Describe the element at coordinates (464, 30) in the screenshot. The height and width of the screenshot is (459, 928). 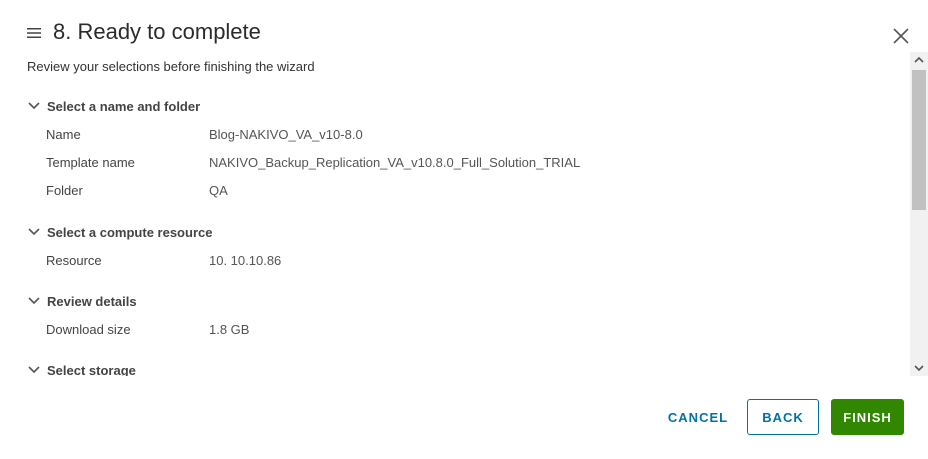
I see `wizard-header: 8. Ready to complete` at that location.